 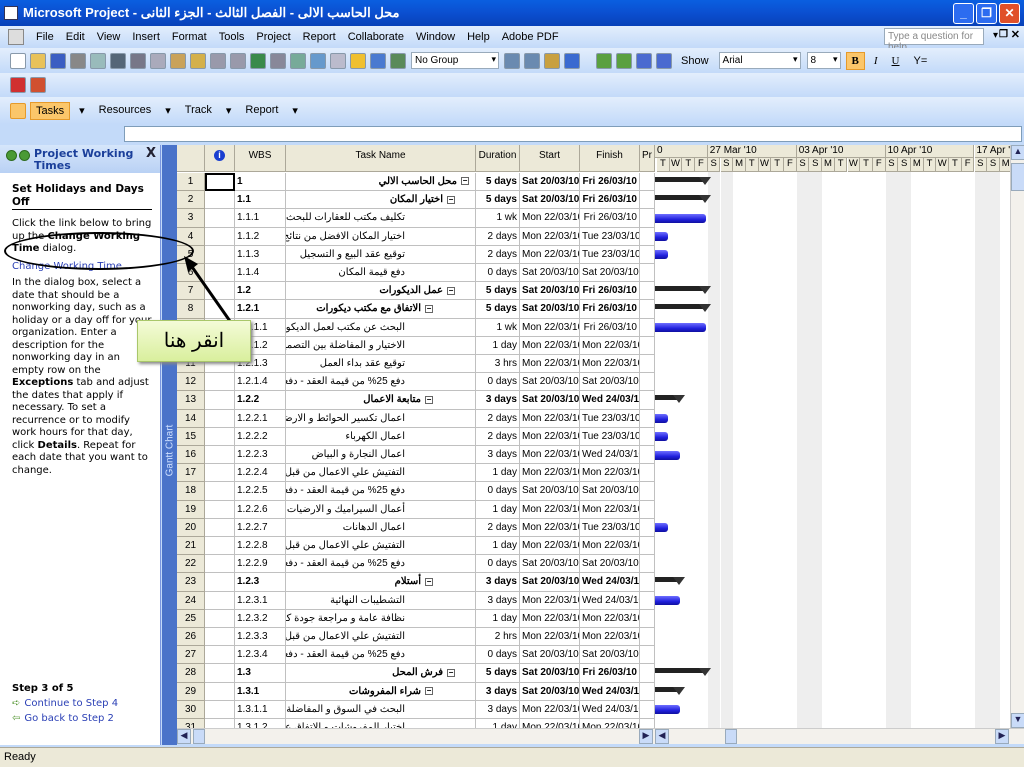 I want to click on task-name-cell: اعمال تكسير الحوائط و الارضيات, so click(x=381, y=418).